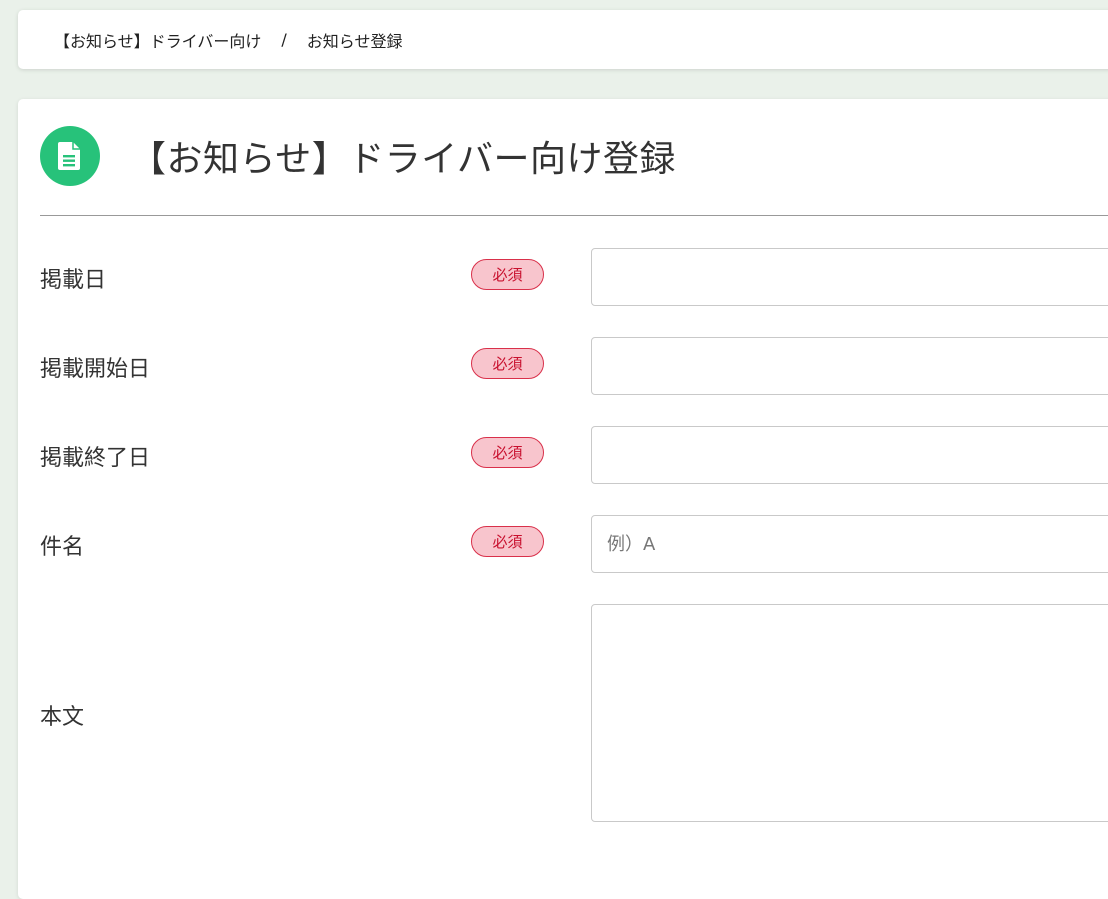  Describe the element at coordinates (62, 547) in the screenshot. I see `subject-label: 件名` at that location.